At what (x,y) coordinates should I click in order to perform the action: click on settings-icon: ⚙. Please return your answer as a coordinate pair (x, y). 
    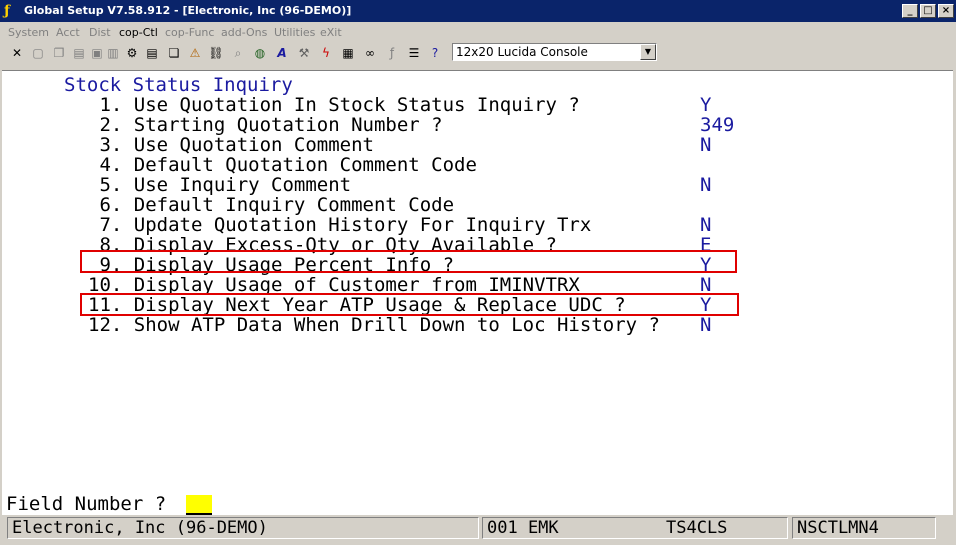
    Looking at the image, I should click on (132, 53).